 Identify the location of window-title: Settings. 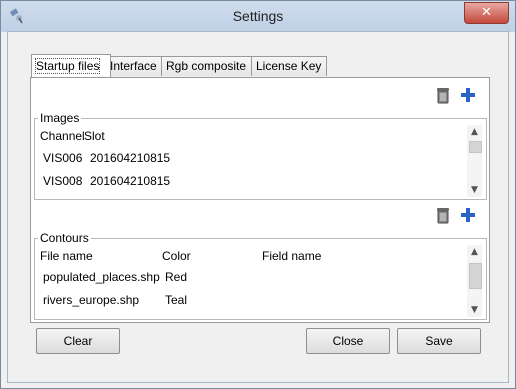
(258, 16).